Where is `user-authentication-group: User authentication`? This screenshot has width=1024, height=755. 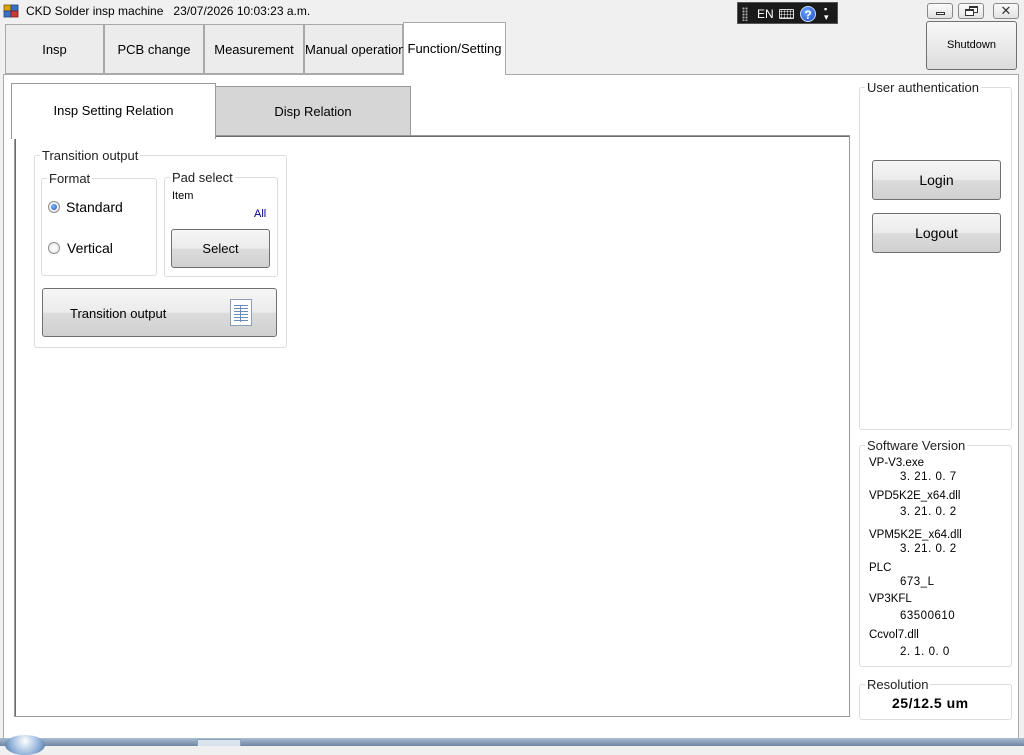
user-authentication-group: User authentication is located at coordinates (935, 255).